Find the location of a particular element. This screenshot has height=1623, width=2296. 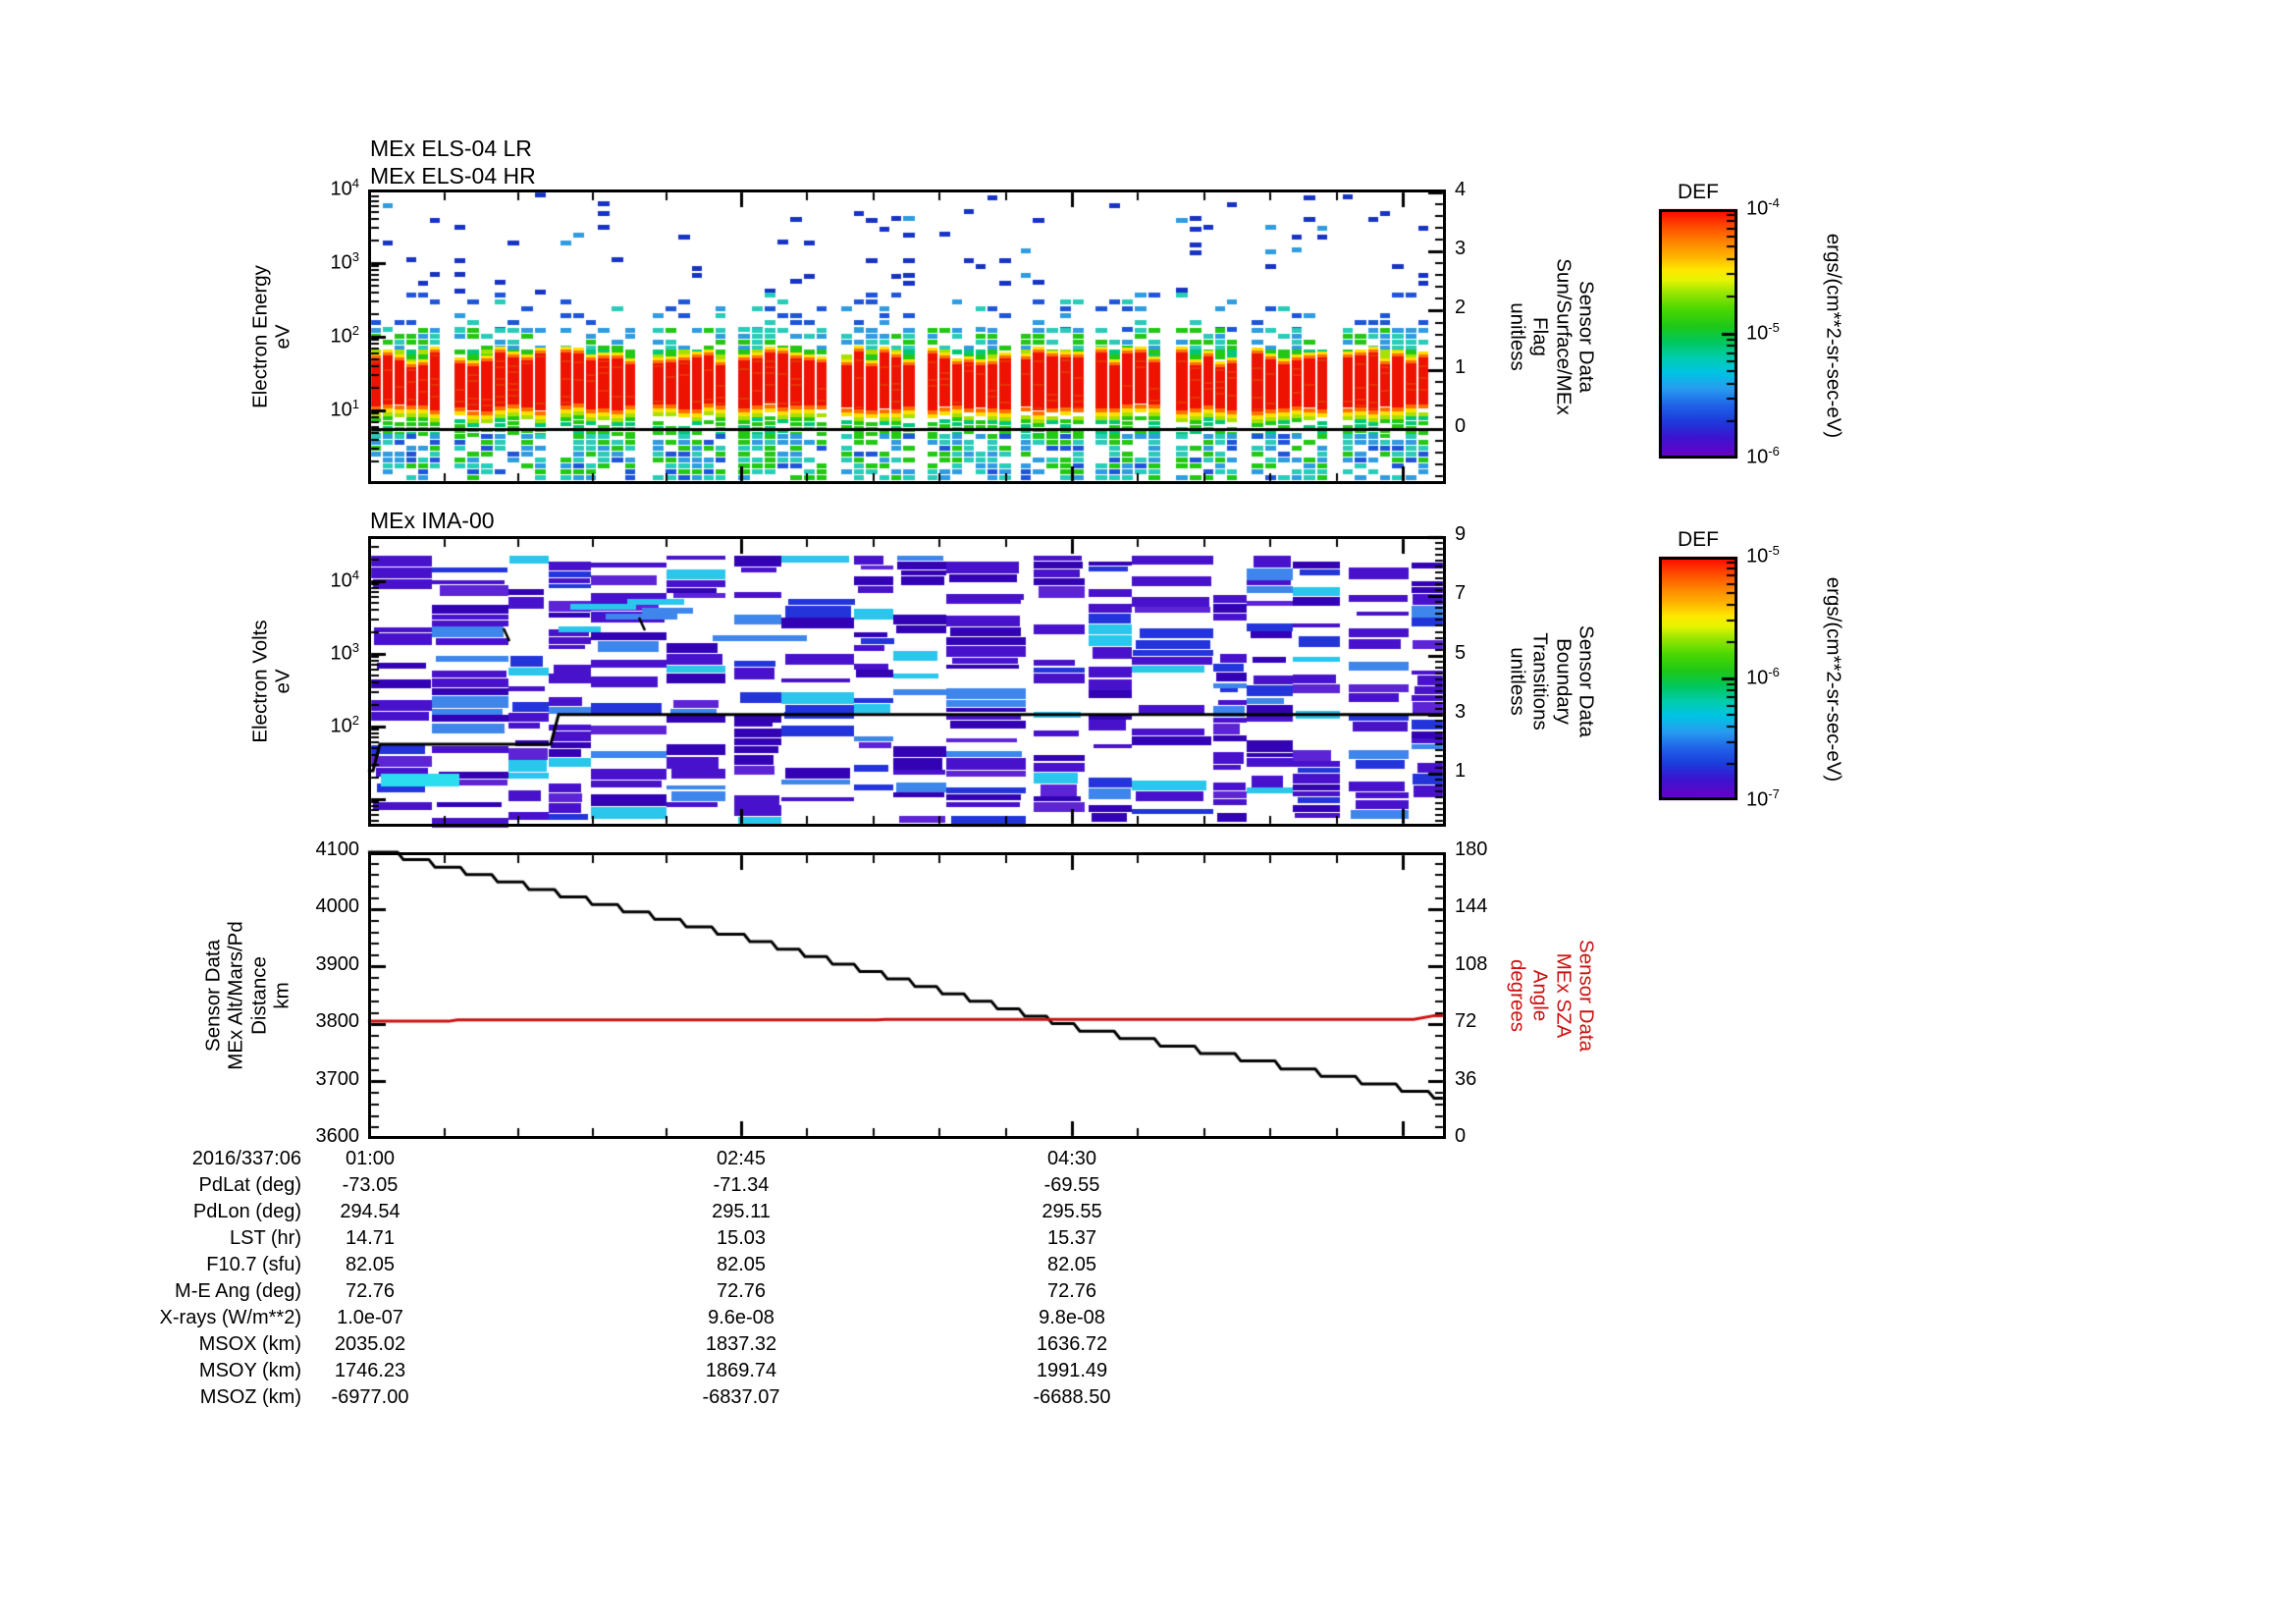

alt-ytick-label: 3900 is located at coordinates (337, 964).